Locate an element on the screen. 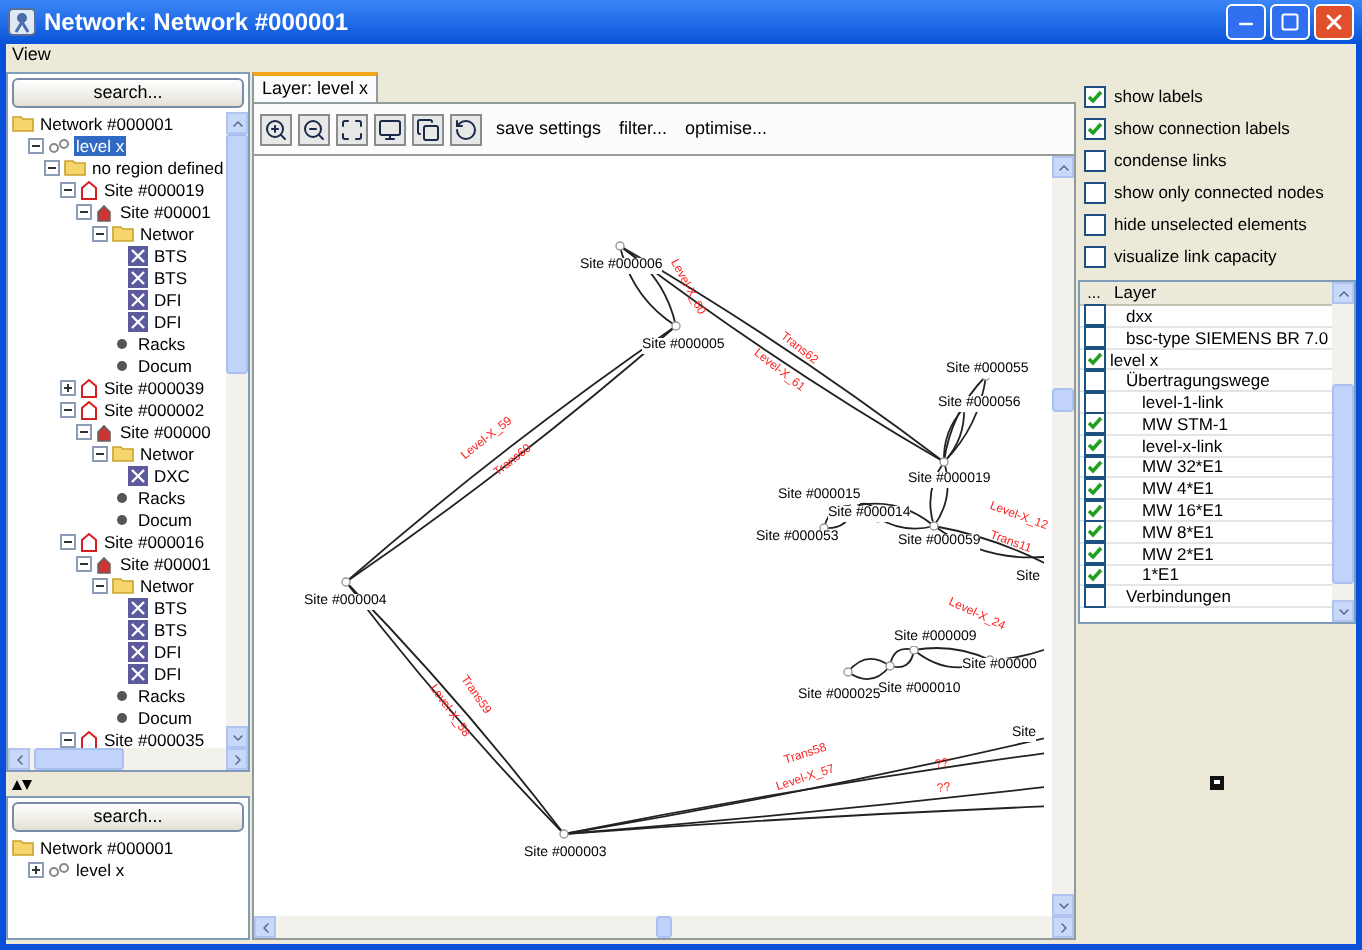  zoom-out-button is located at coordinates (314, 129).